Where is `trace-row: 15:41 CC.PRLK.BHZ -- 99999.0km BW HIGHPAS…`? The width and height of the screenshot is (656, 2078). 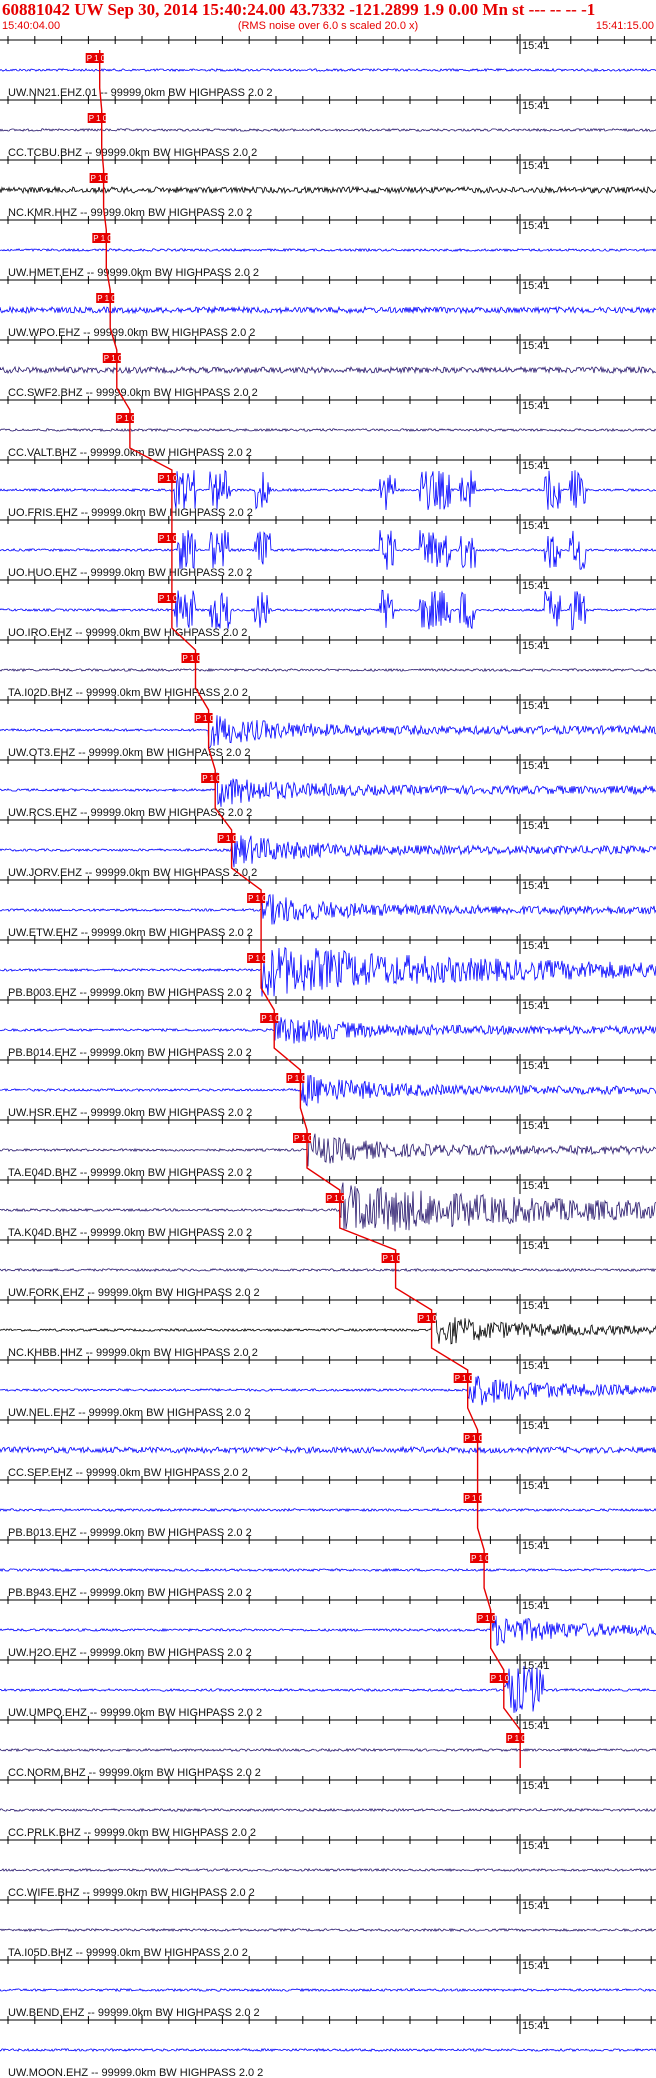 trace-row: 15:41 CC.PRLK.BHZ -- 99999.0km BW HIGHPAS… is located at coordinates (328, 1806).